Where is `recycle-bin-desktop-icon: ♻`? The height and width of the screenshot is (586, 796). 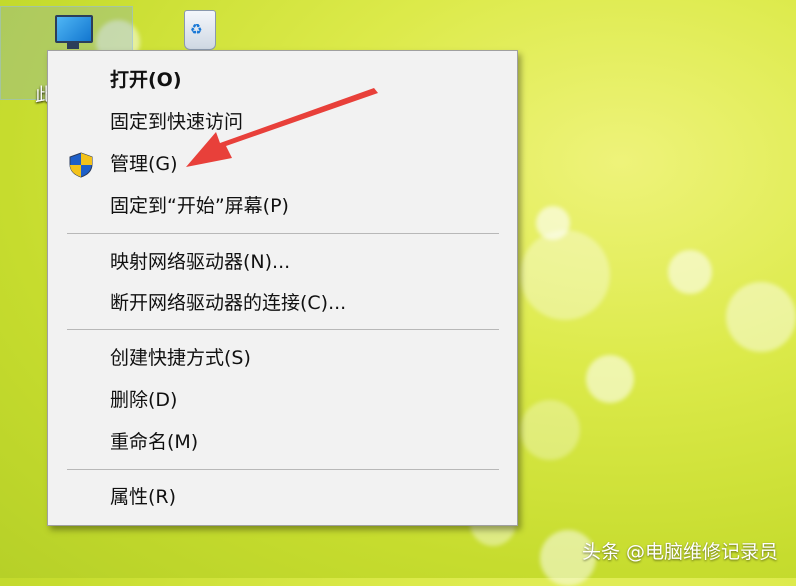
recycle-bin-desktop-icon: ♻ is located at coordinates (200, 28).